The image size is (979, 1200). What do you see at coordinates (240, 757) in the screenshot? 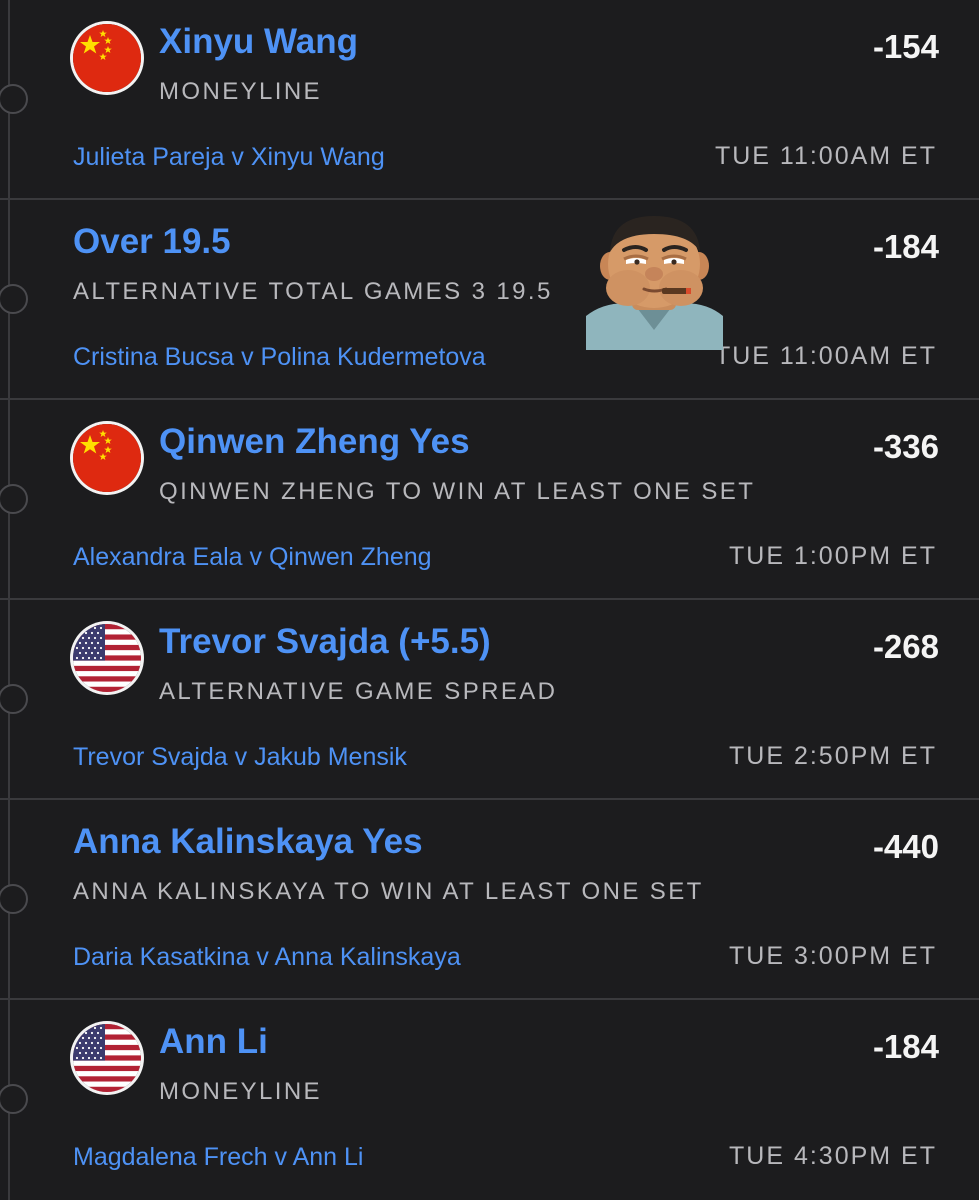
I see `matchup-link: Trevor Svajda v Jakub Mensik` at bounding box center [240, 757].